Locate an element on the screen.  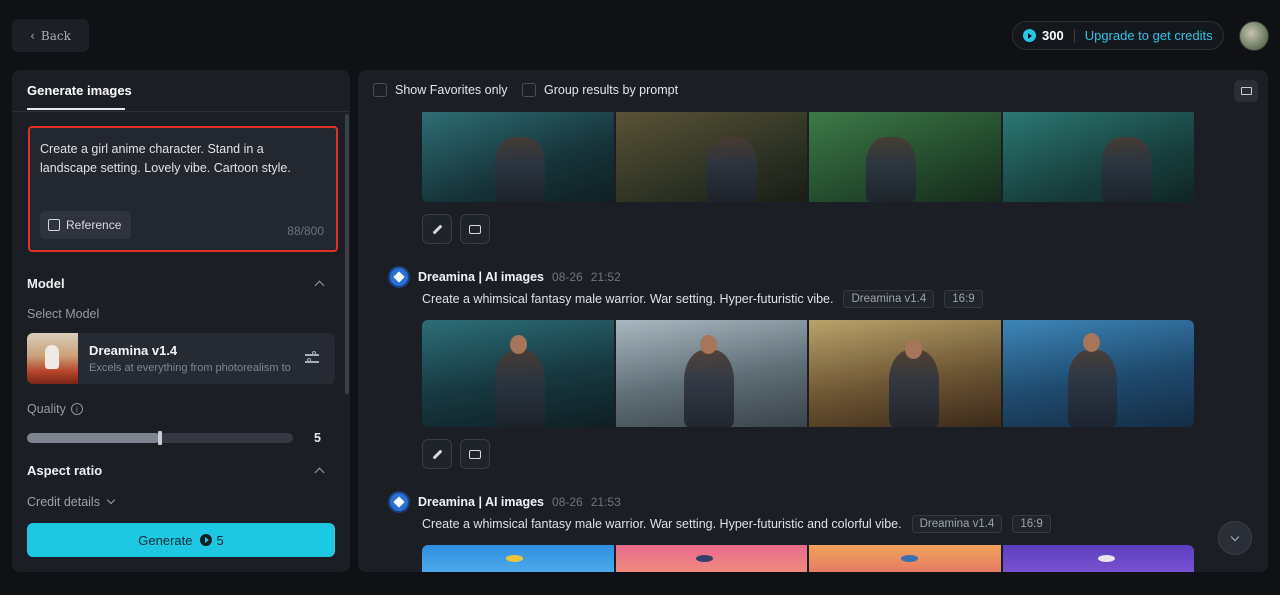
credits-pill: 300 Upgrade to get credits is located at coordinates (1118, 35).